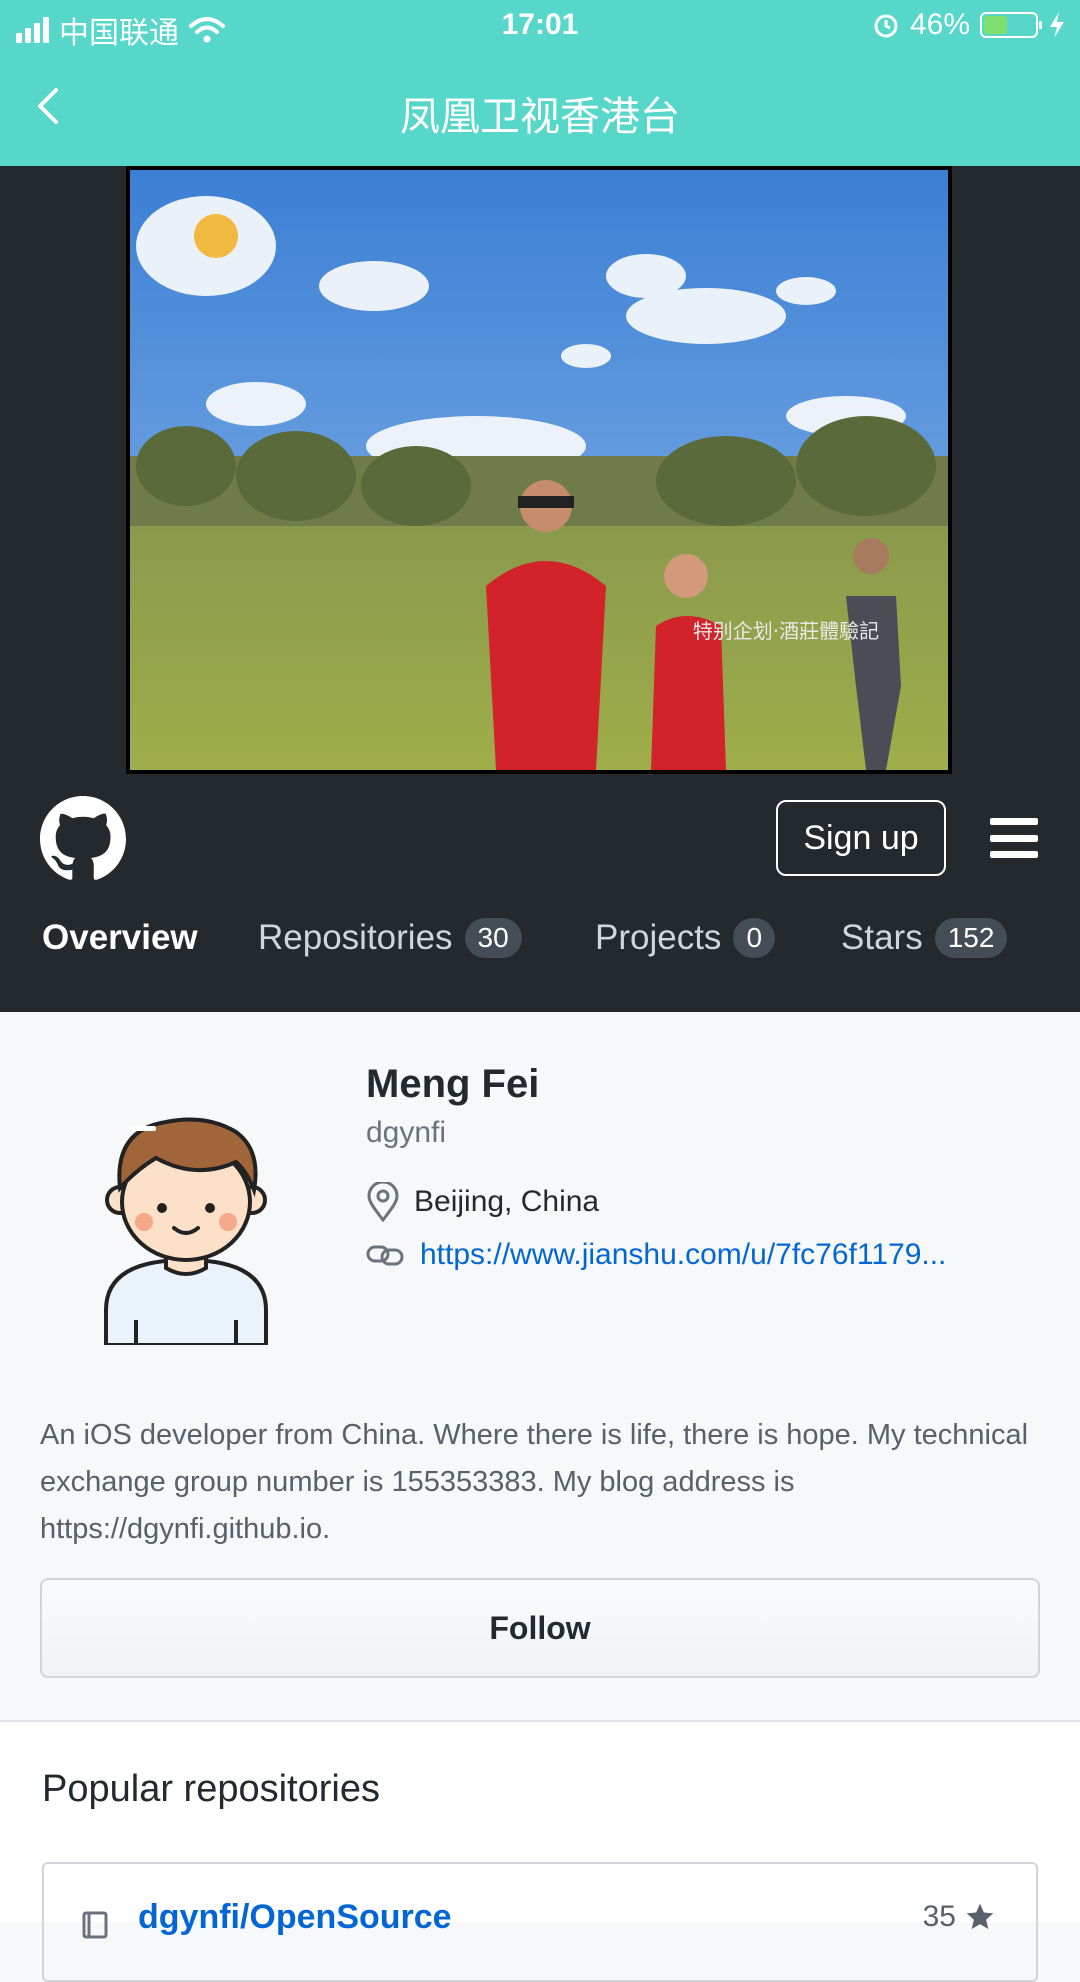 This screenshot has height=1982, width=1080. I want to click on repo-star-count: 35, so click(939, 1916).